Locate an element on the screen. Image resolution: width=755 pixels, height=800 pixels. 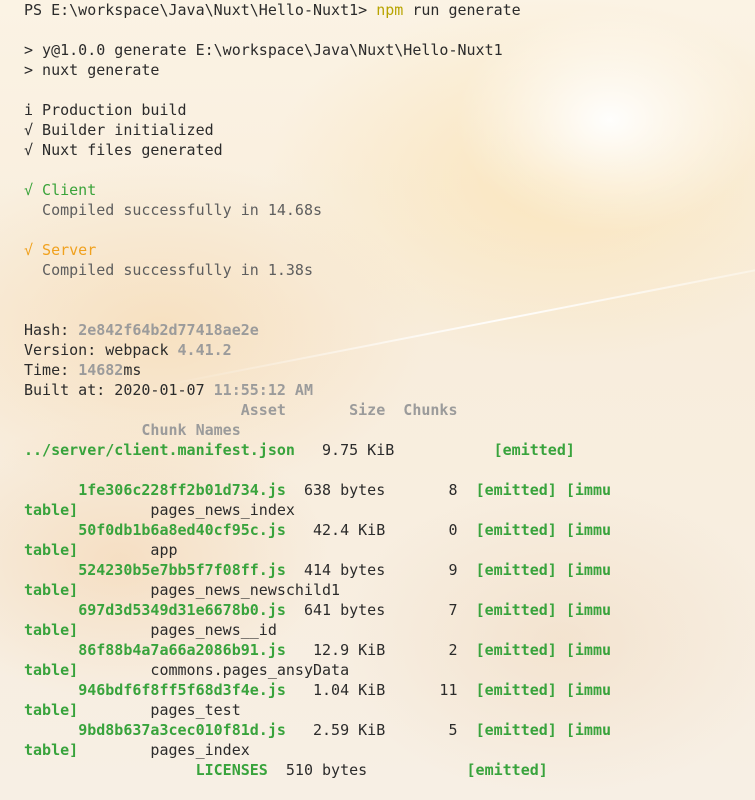
table-header-columns: Asset Size Chunks is located at coordinates (241, 410).